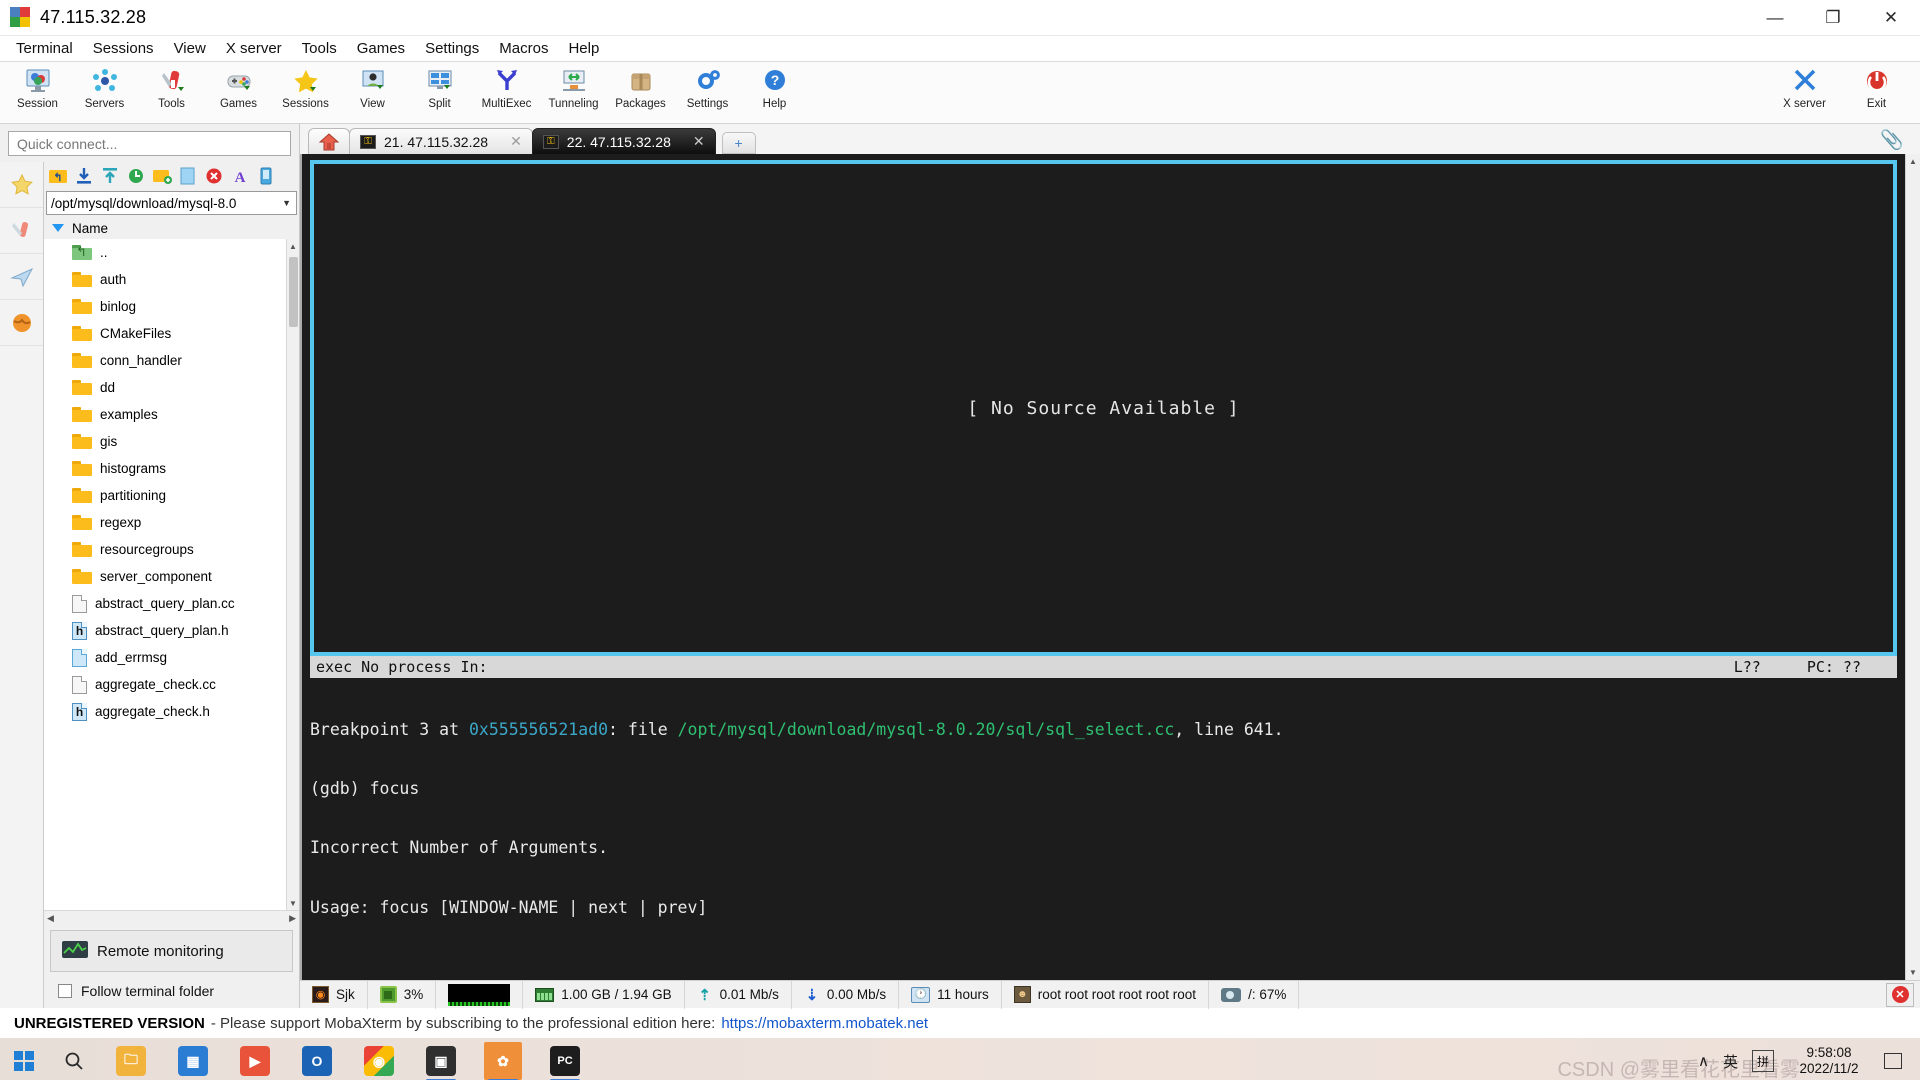 The height and width of the screenshot is (1080, 1920). I want to click on menu-terminal: Terminal, so click(44, 48).